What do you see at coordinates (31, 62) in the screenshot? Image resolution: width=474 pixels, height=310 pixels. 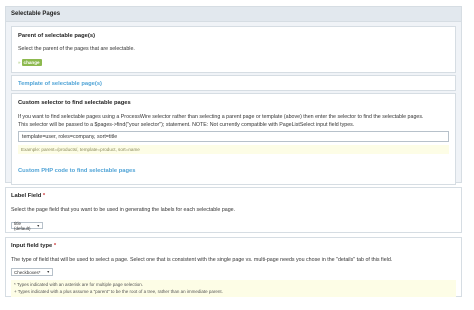 I see `change-button: change` at bounding box center [31, 62].